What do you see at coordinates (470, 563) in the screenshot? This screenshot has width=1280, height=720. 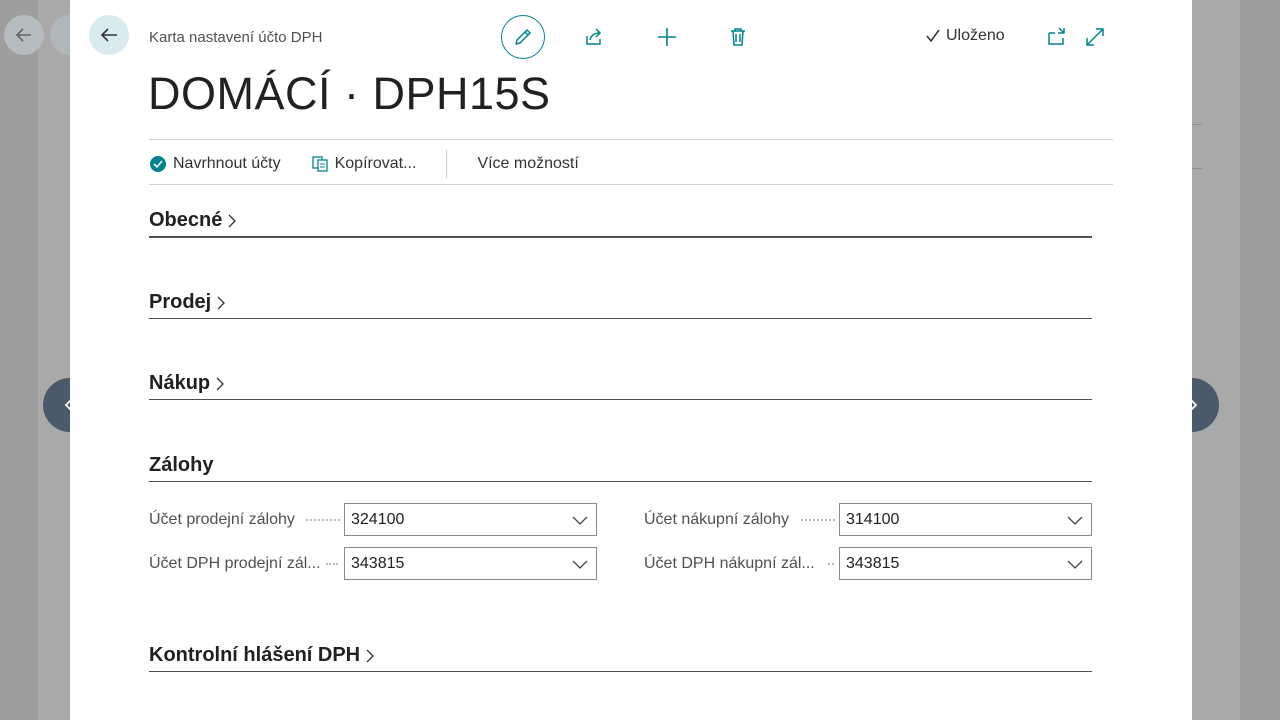 I see `sales-advance-vat-account-field: 343815` at bounding box center [470, 563].